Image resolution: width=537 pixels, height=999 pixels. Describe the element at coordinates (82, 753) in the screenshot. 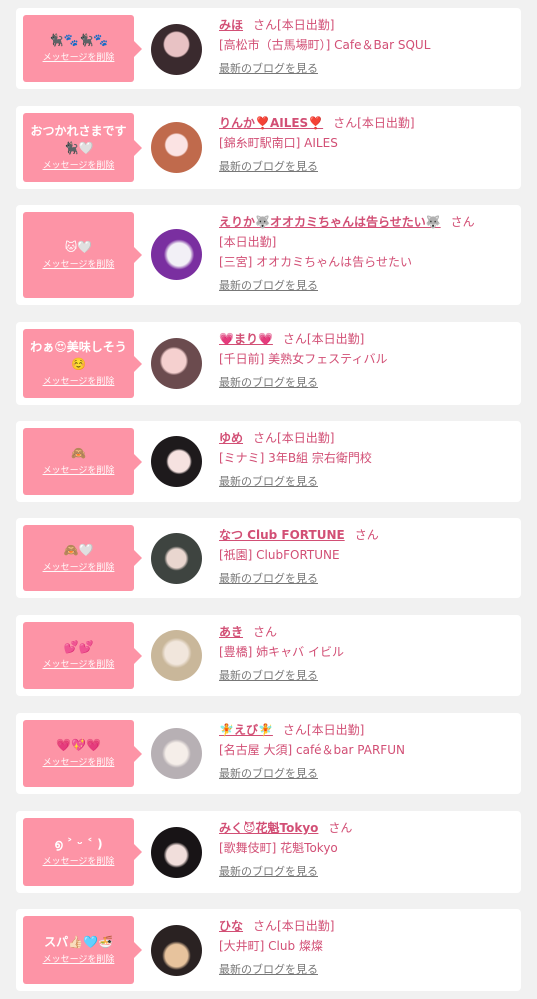

I see `message-bubble: 💗💖💗 メッセージを削除` at that location.